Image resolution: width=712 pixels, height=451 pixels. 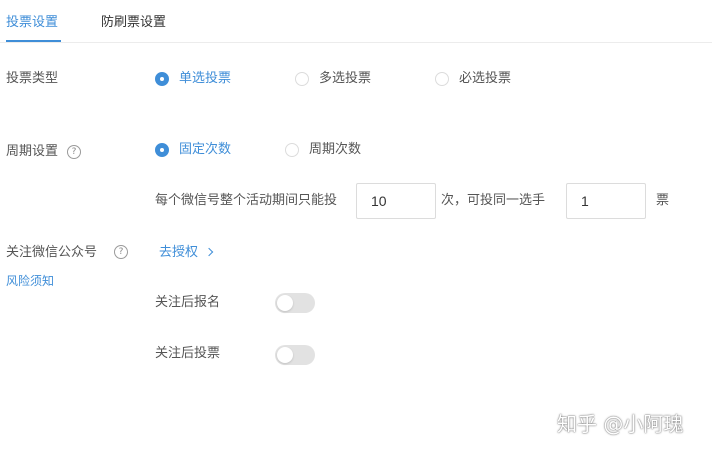 I want to click on radio-label: 多选投票, so click(x=345, y=78).